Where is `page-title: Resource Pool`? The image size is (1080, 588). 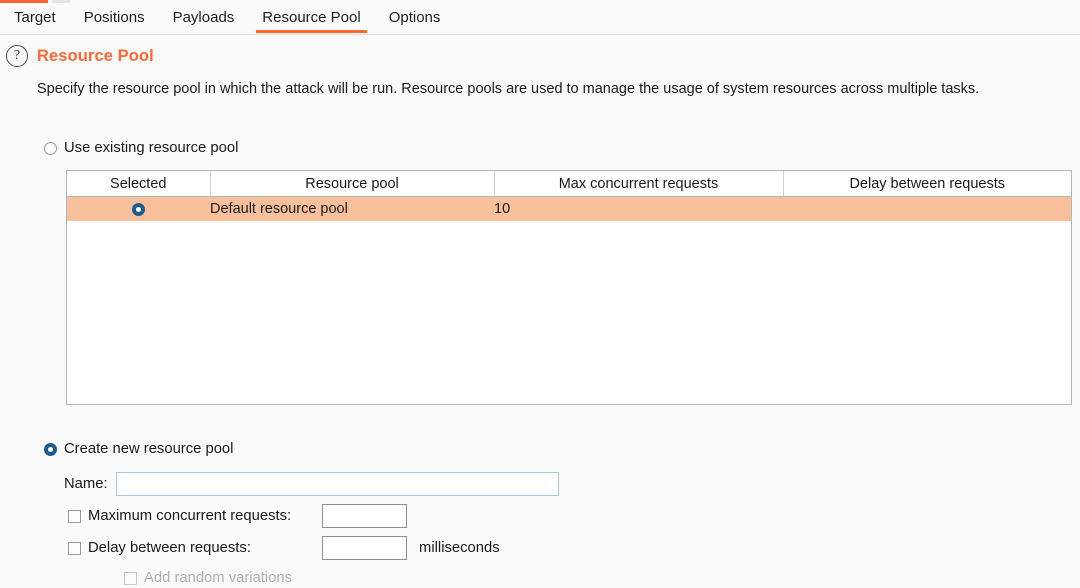
page-title: Resource Pool is located at coordinates (95, 55).